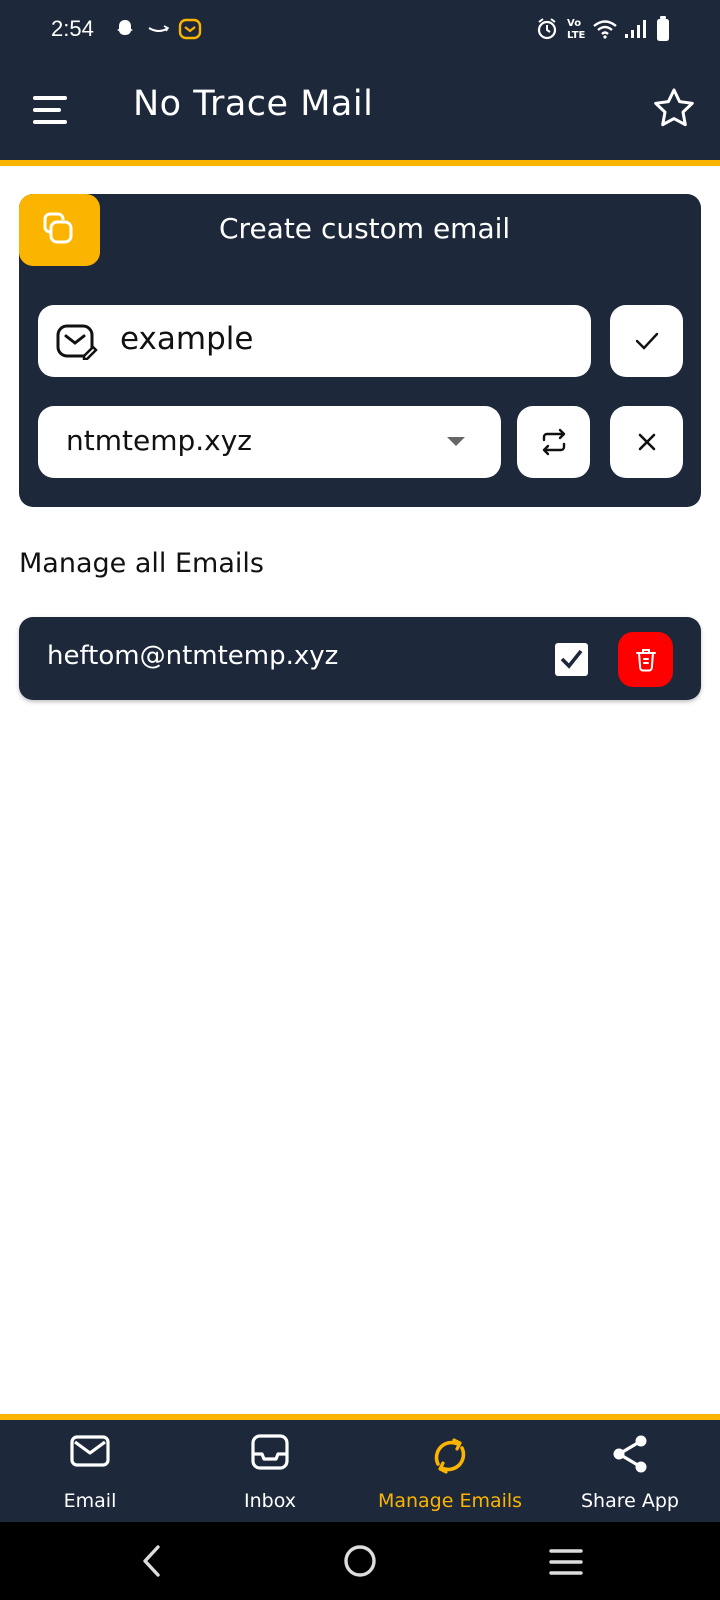  I want to click on share-icon, so click(630, 1454).